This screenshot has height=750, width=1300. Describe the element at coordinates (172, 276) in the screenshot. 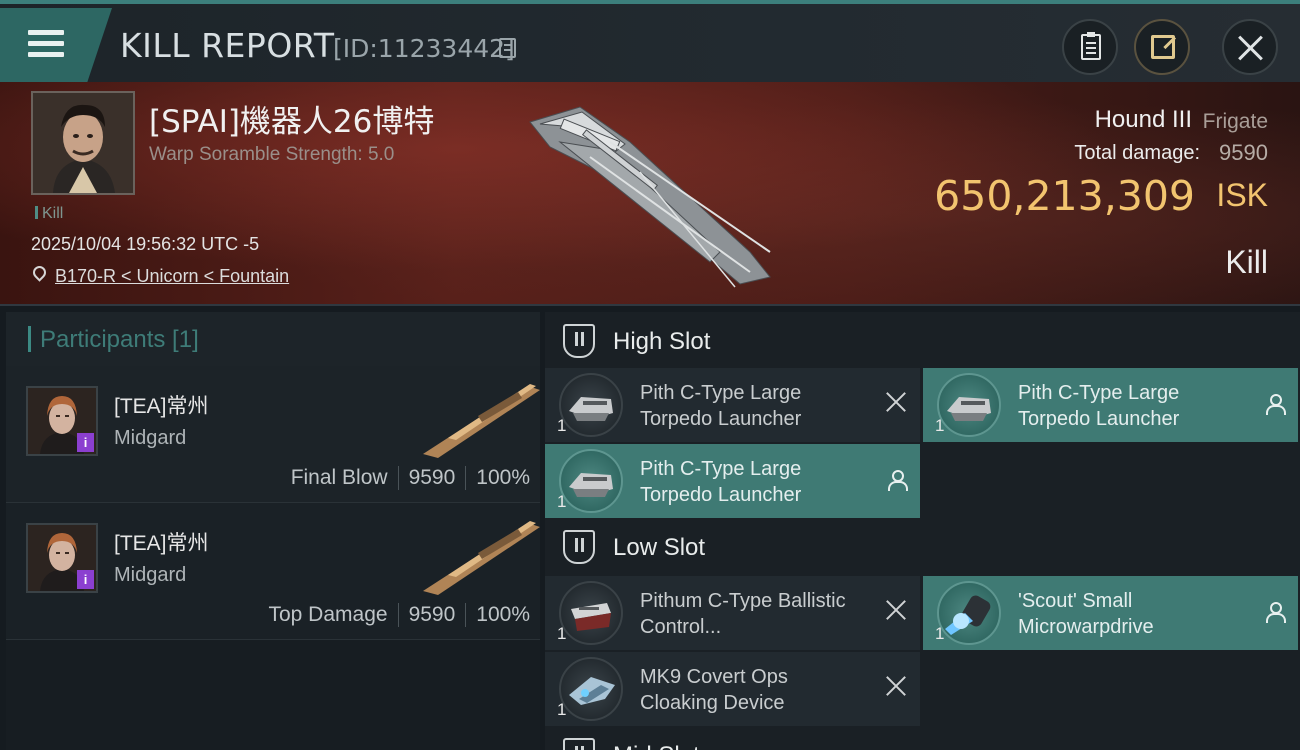

I see `location-link: B170-R < Unicorn < Fountain` at that location.